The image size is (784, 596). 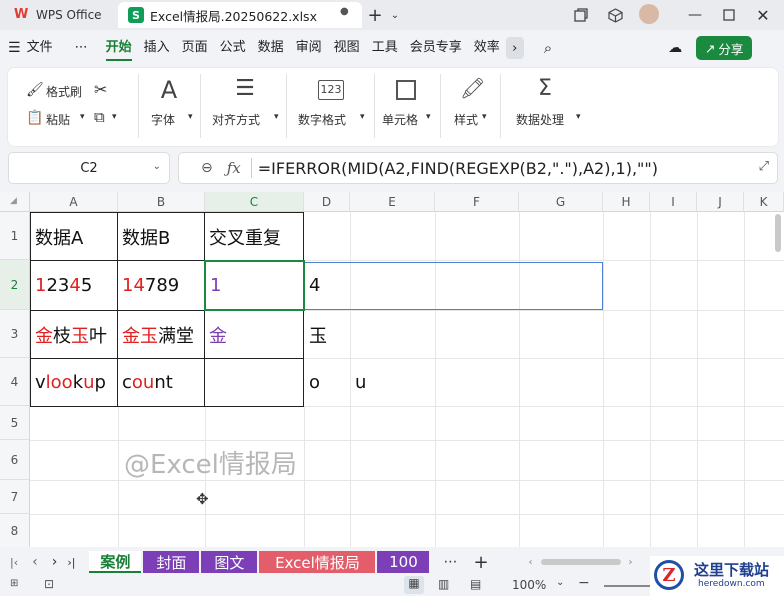 What do you see at coordinates (414, 585) in the screenshot?
I see `normal-view-icon: ▦` at bounding box center [414, 585].